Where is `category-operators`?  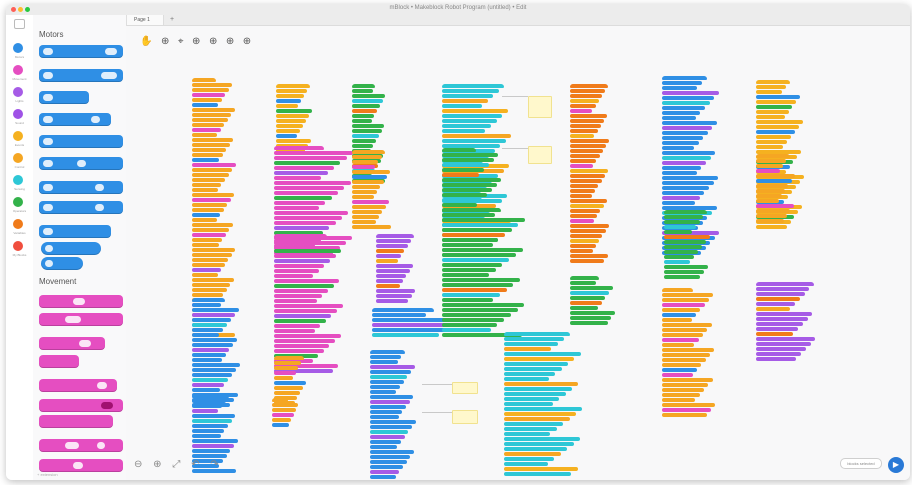 category-operators is located at coordinates (18, 202).